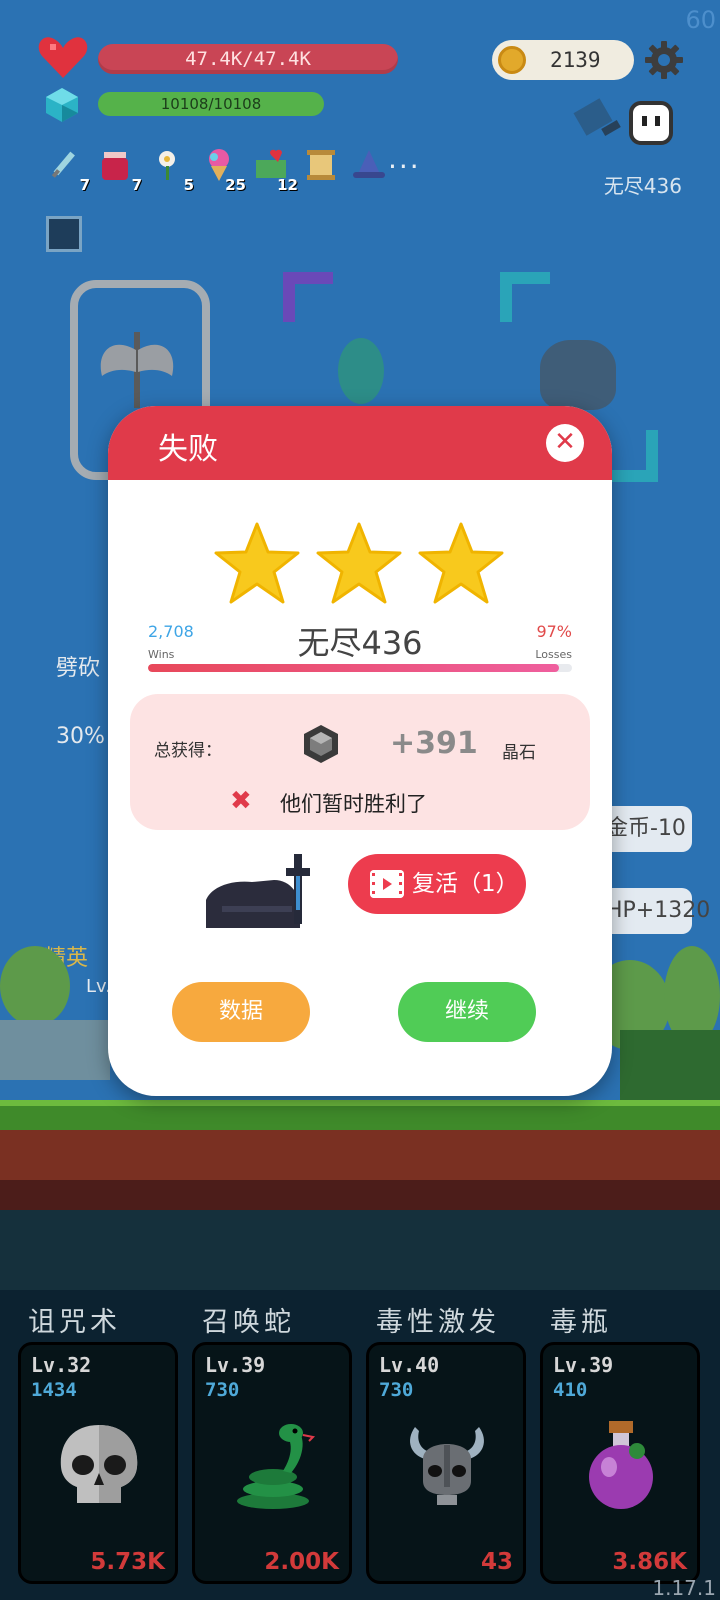 The image size is (720, 1600). Describe the element at coordinates (651, 123) in the screenshot. I see `ghost-icon` at that location.